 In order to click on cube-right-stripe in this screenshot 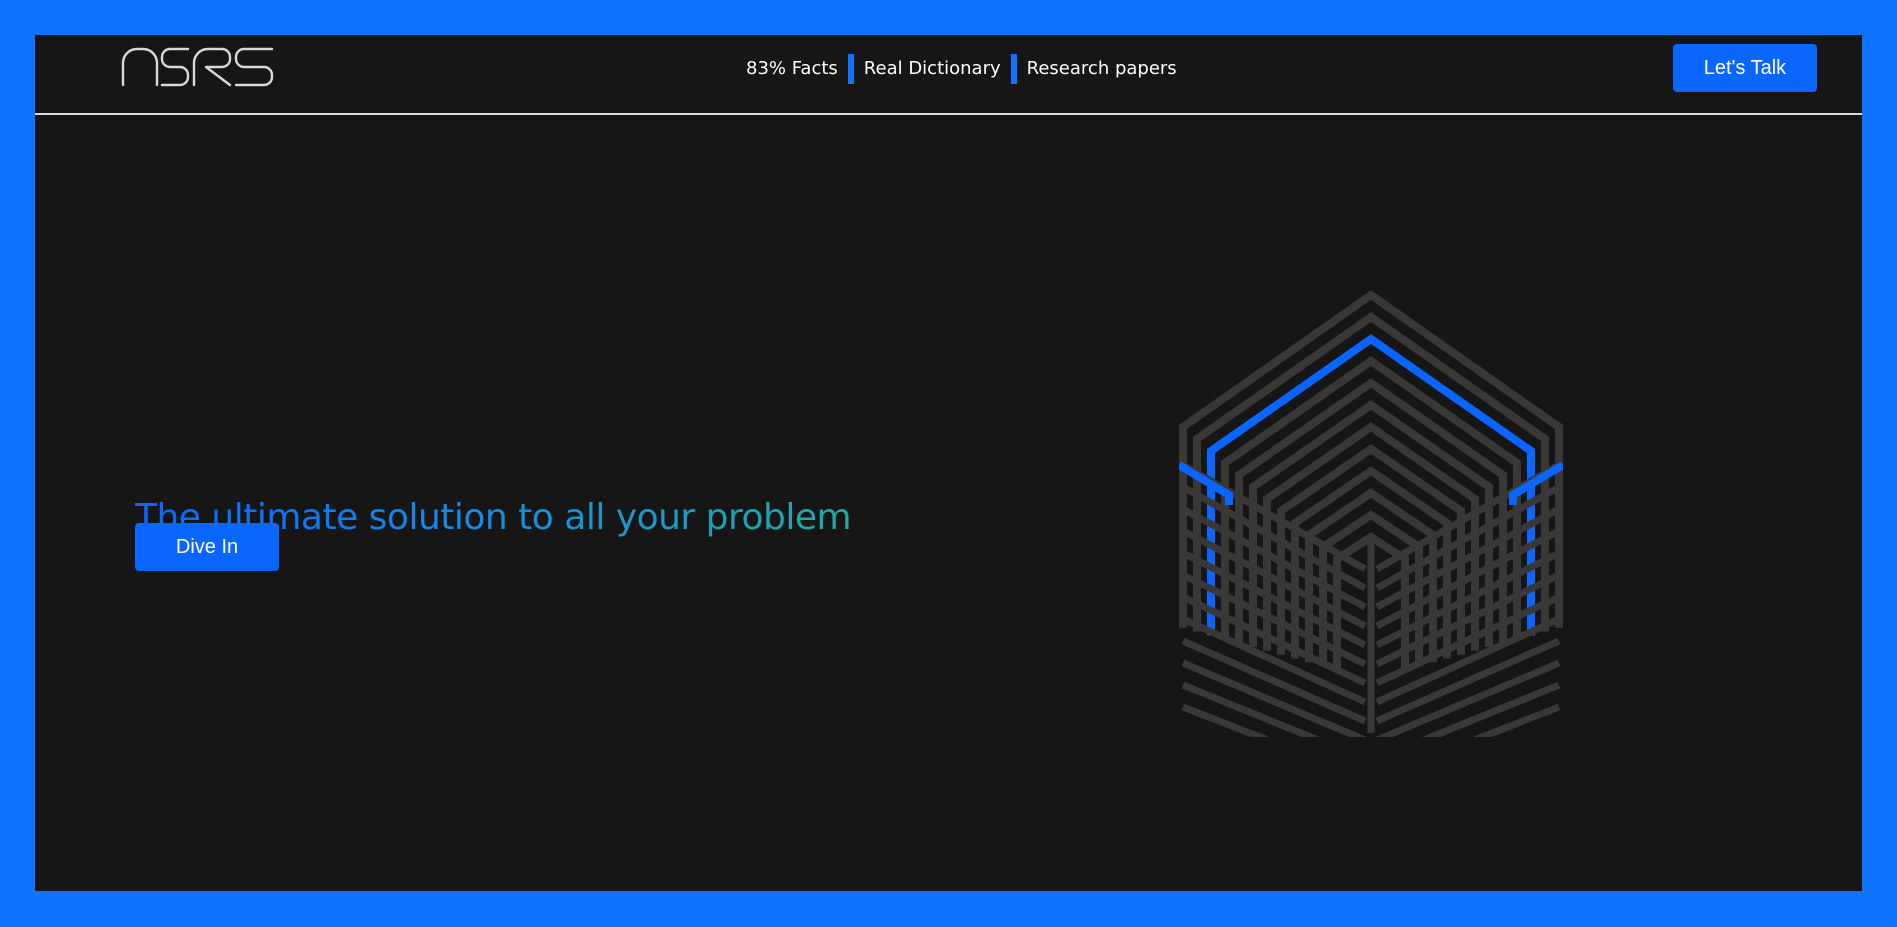, I will do `click(1468, 698)`.